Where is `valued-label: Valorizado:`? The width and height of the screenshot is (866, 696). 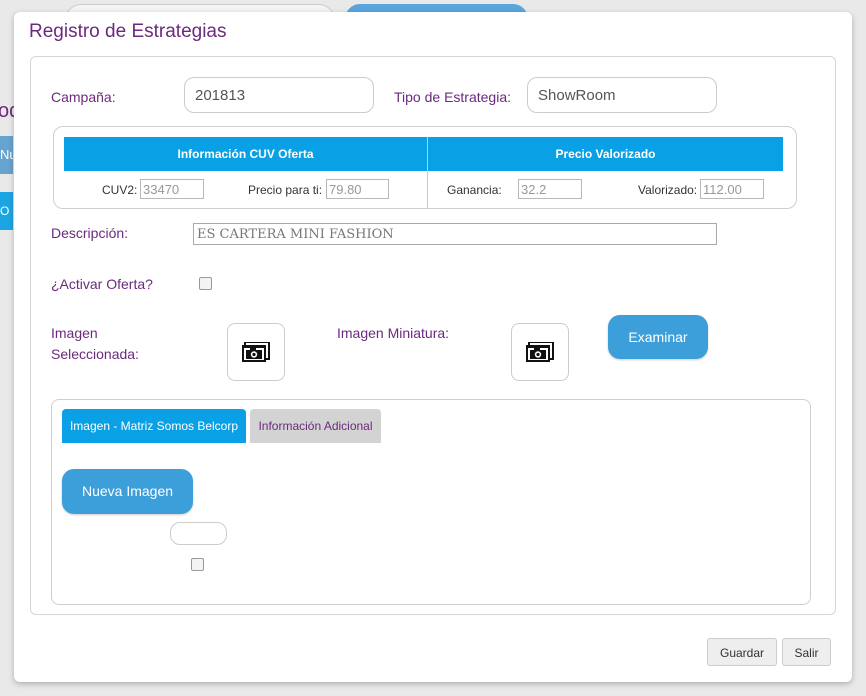
valued-label: Valorizado: is located at coordinates (668, 190).